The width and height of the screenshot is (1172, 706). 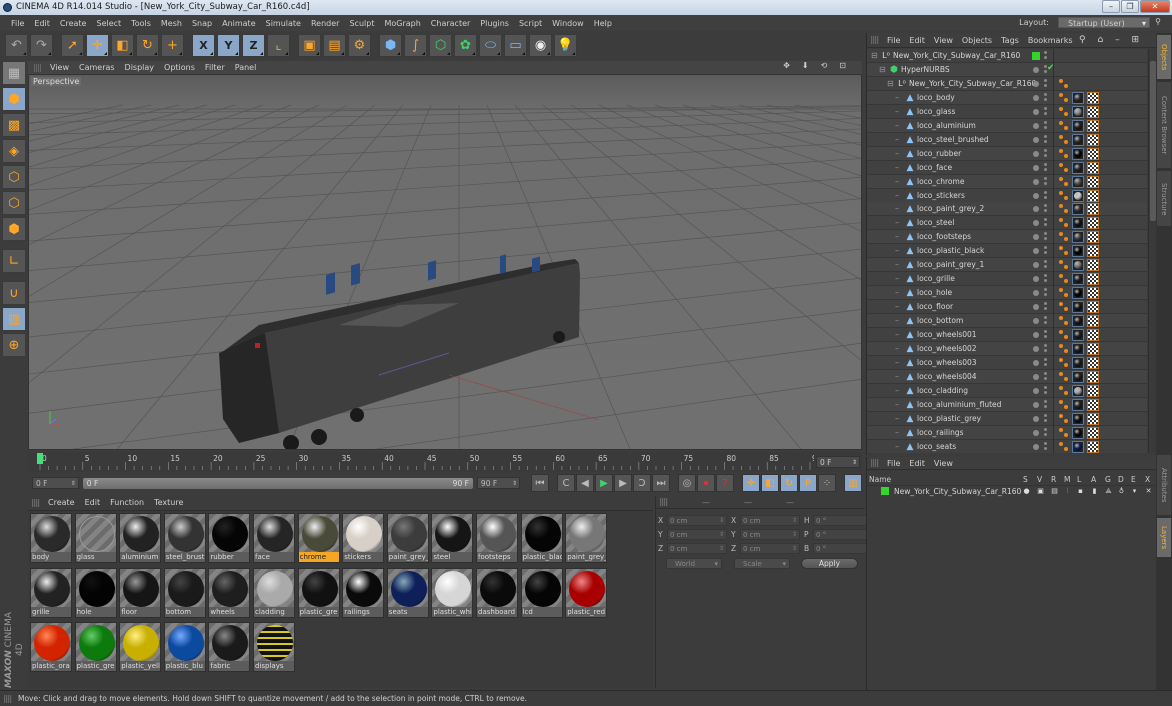 I want to click on expand-toggle-icon: ⊟, so click(x=882, y=70).